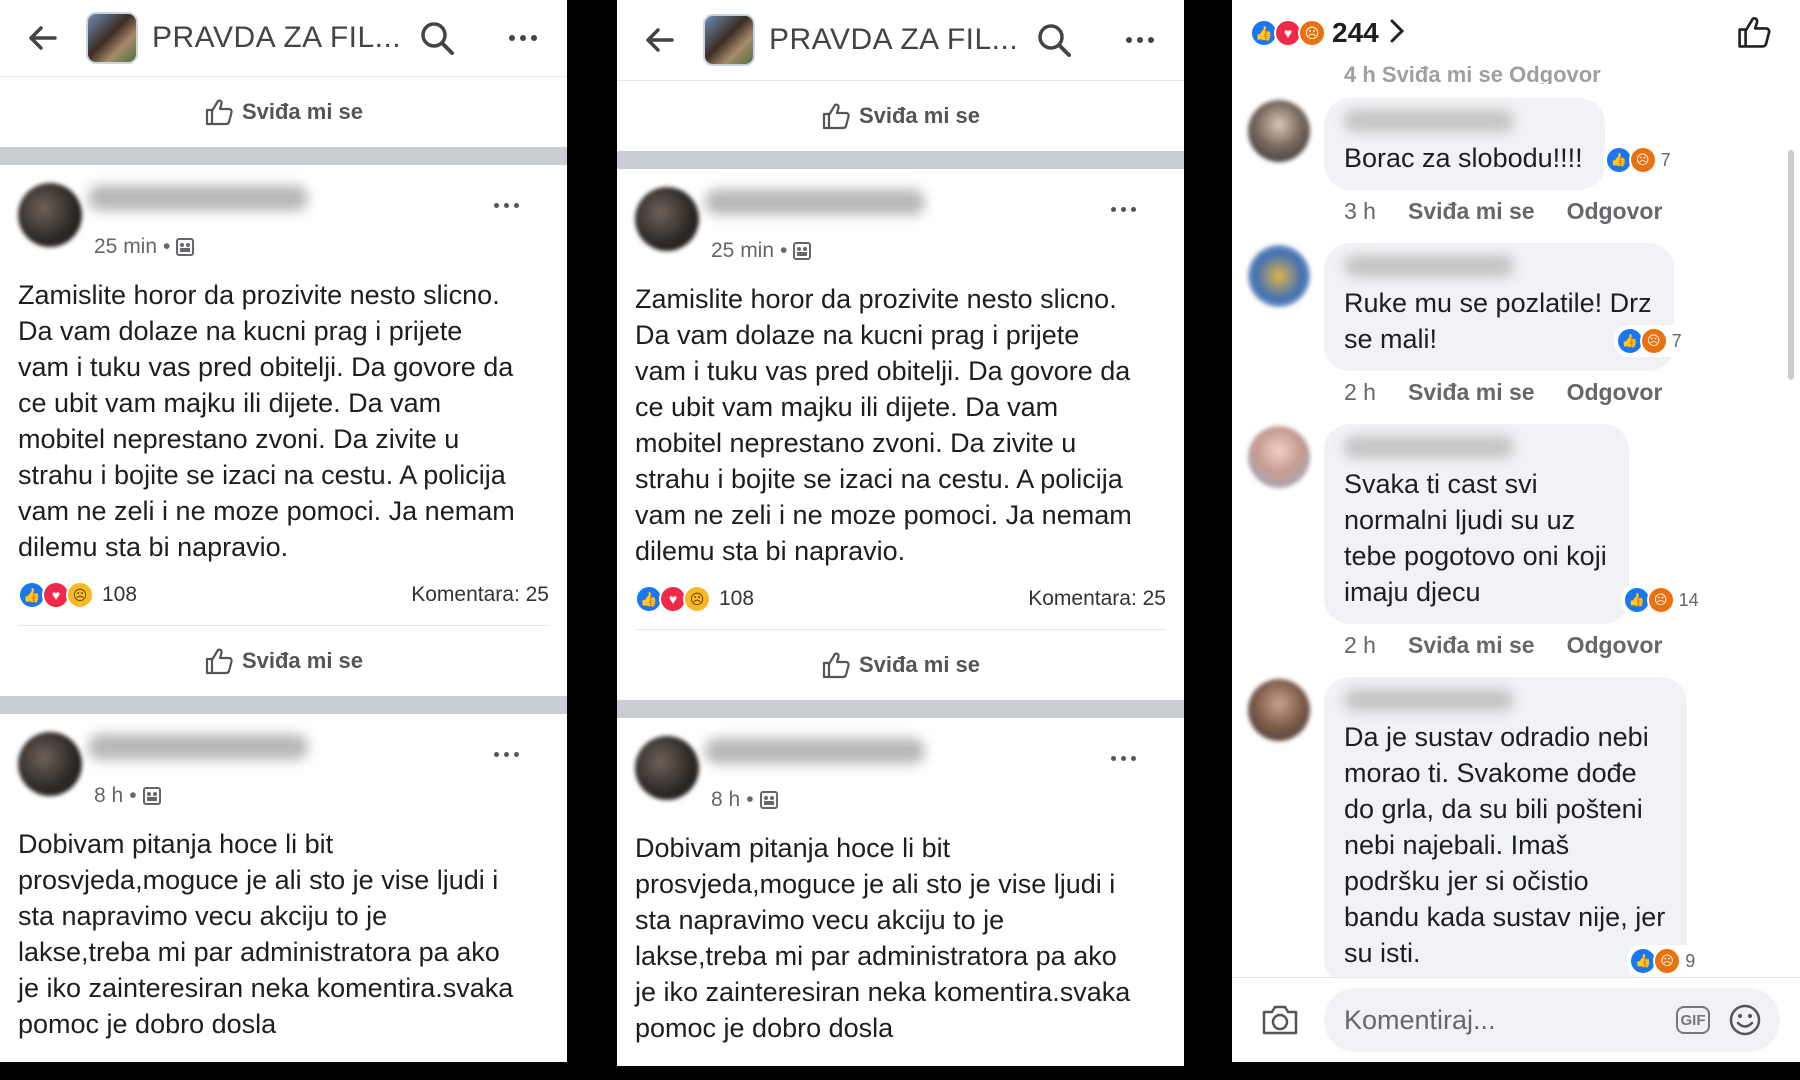 The height and width of the screenshot is (1080, 1800). What do you see at coordinates (1690, 960) in the screenshot?
I see `comment-reaction-count: 9` at bounding box center [1690, 960].